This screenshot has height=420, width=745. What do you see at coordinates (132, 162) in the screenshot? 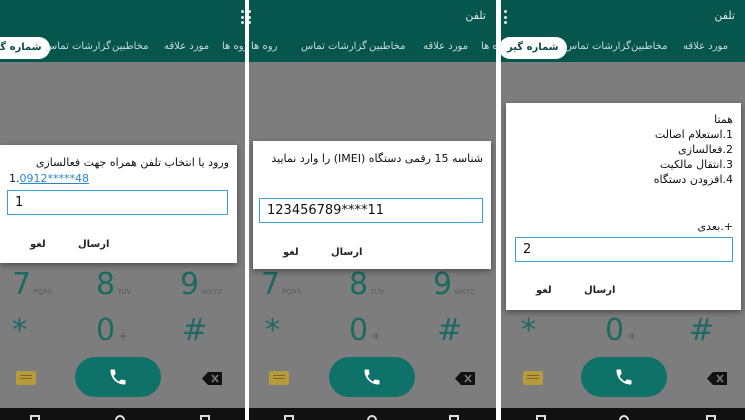
I see `dialog-message: ورود یا انتخاب تلفن همراه جهت فعالسازی` at bounding box center [132, 162].